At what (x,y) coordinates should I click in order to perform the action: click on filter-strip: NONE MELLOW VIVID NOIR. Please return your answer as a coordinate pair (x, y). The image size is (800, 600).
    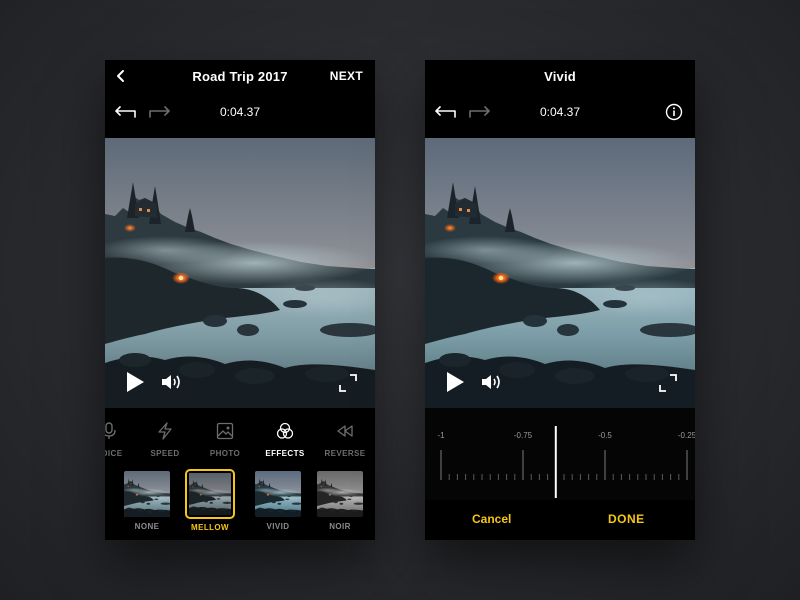
    Looking at the image, I should click on (240, 502).